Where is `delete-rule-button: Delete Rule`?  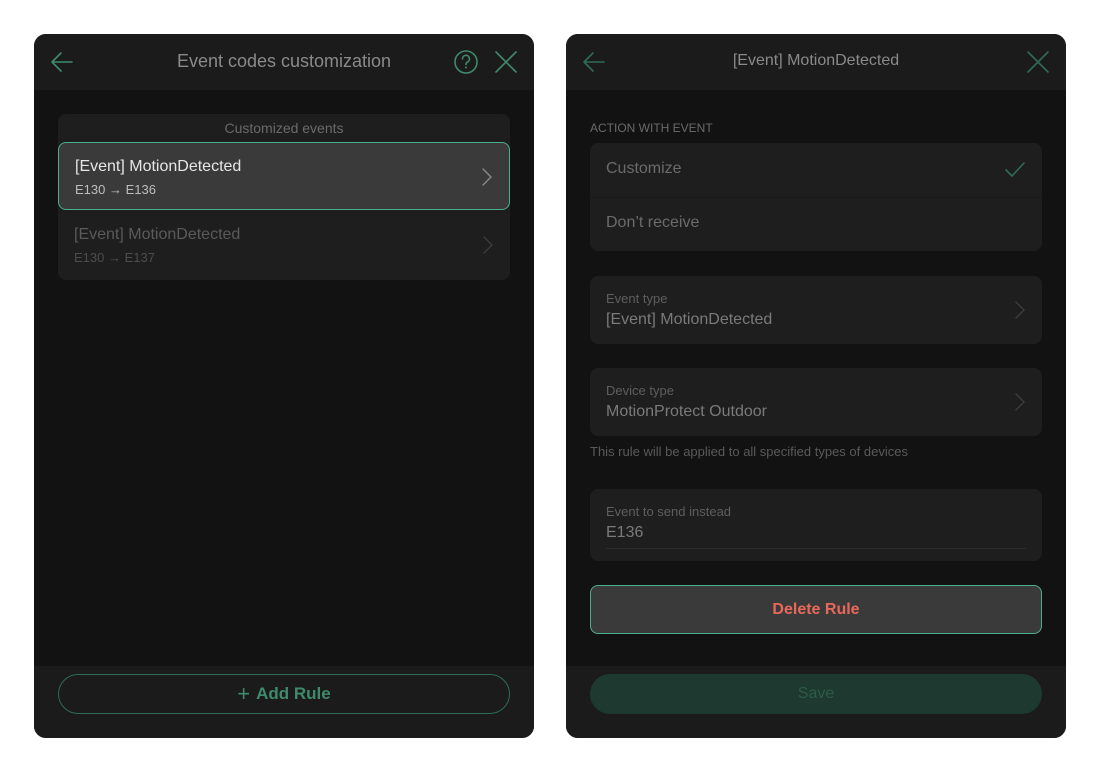 delete-rule-button: Delete Rule is located at coordinates (816, 609).